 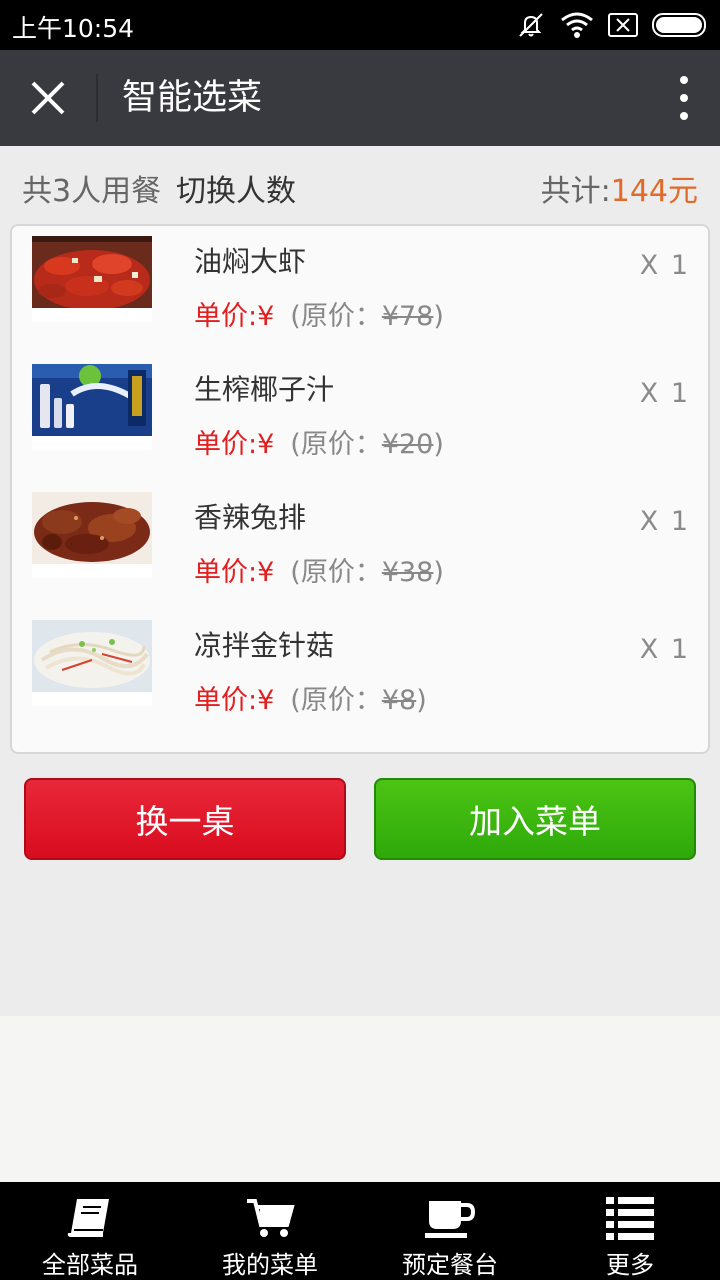 What do you see at coordinates (88, 1217) in the screenshot?
I see `book-icon` at bounding box center [88, 1217].